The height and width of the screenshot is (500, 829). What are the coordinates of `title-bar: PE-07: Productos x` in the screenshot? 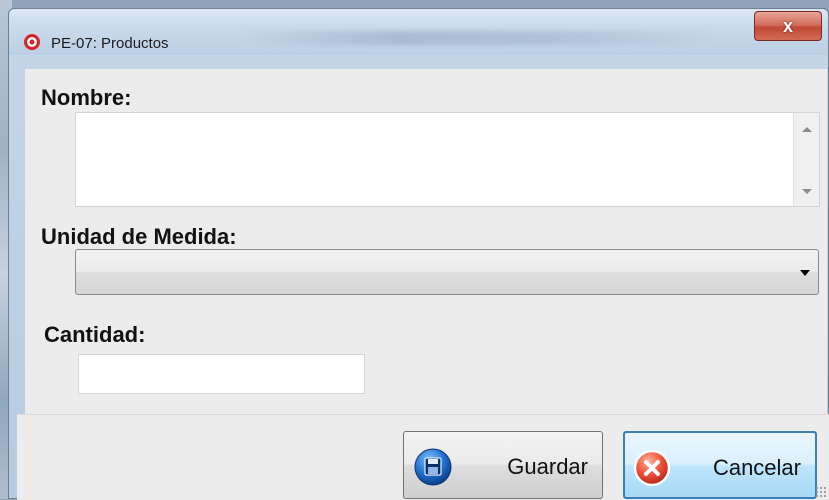 It's located at (418, 32).